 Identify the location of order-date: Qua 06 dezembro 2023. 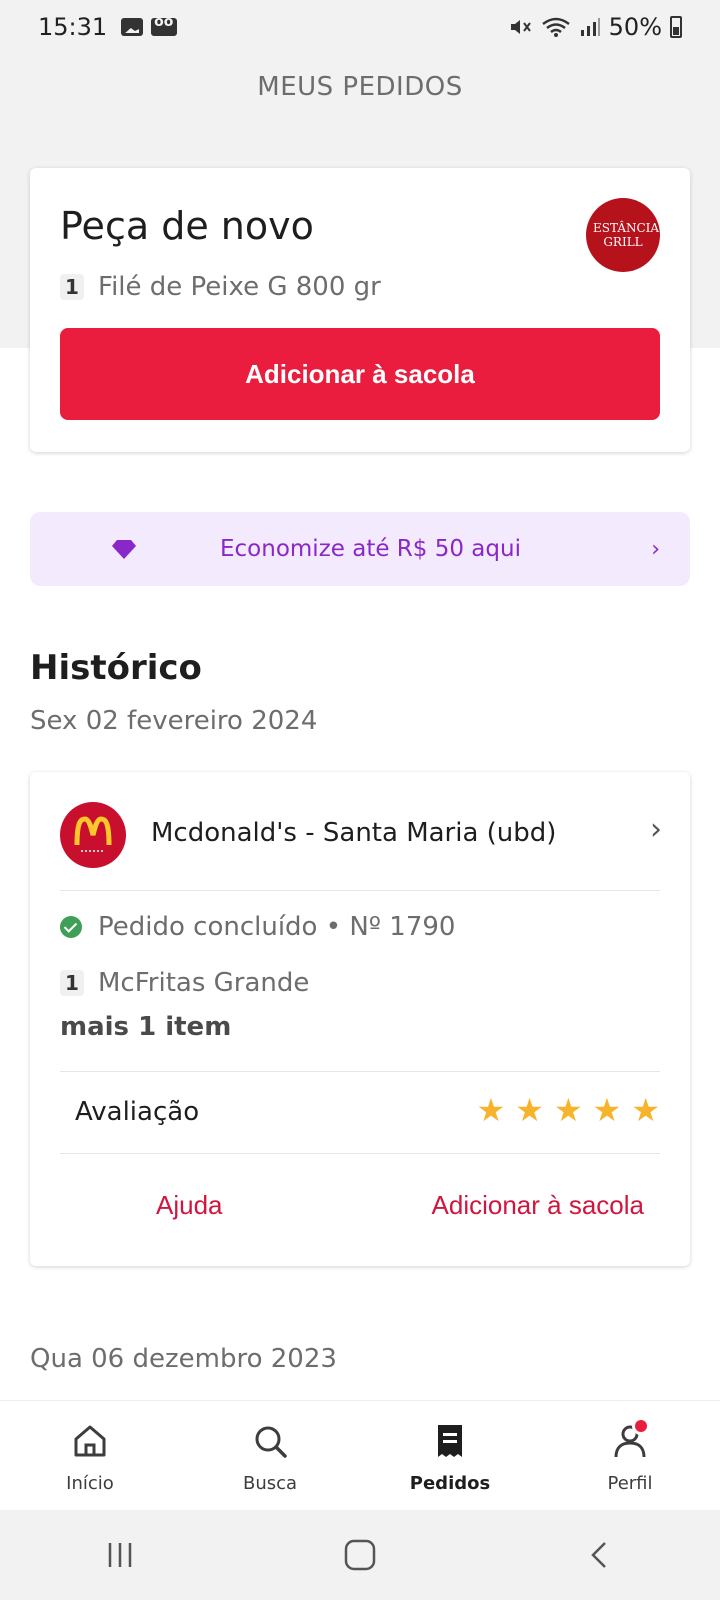
(183, 1359).